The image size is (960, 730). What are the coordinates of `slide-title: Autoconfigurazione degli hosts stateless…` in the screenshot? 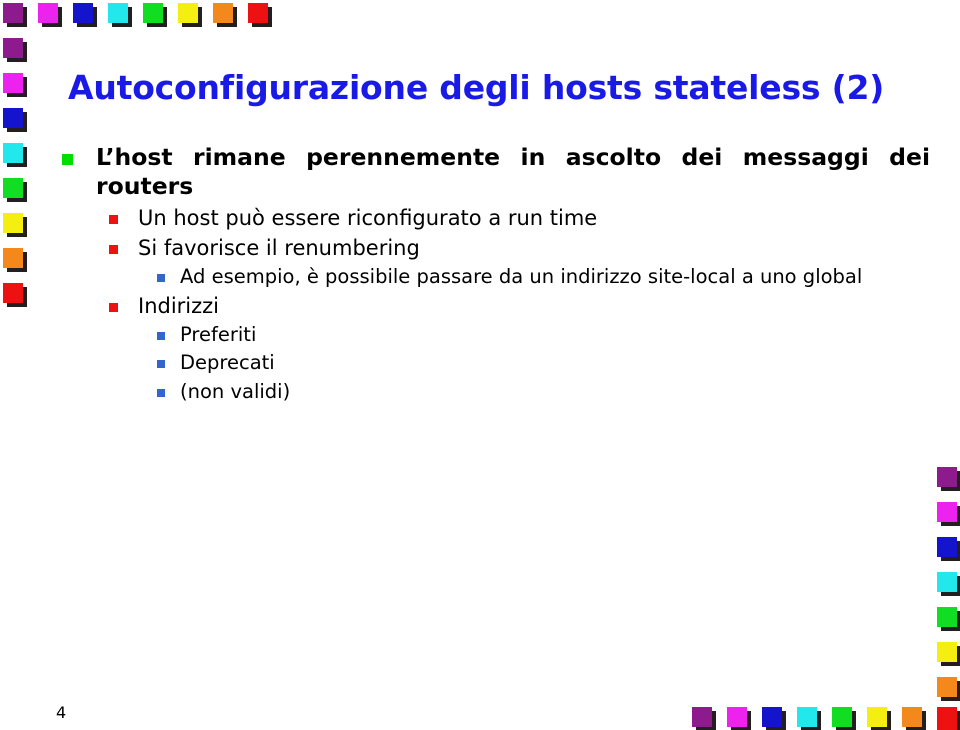 It's located at (476, 87).